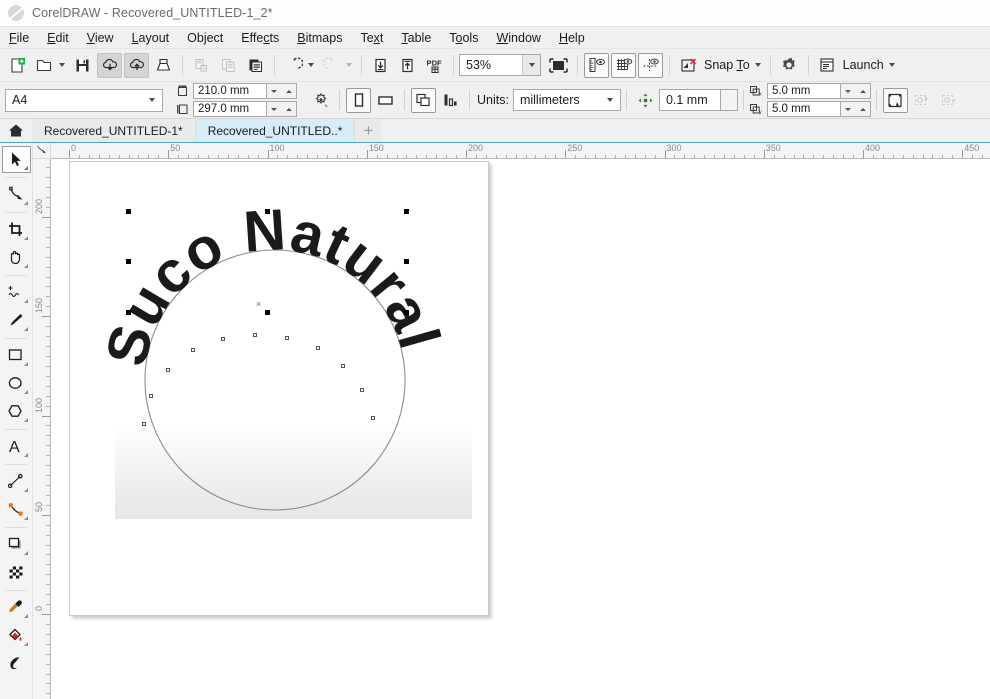 This screenshot has height=699, width=990. Describe the element at coordinates (267, 211) in the screenshot. I see `selection-handle-n` at that location.